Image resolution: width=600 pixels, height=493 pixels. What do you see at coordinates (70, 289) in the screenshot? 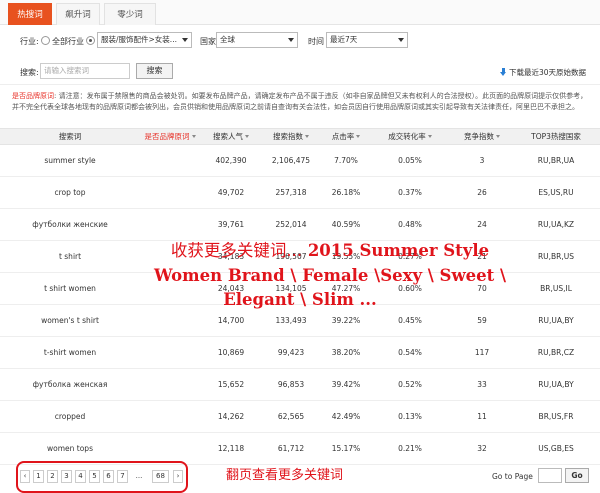
I see `cell-keyword: t shirt women` at bounding box center [70, 289].